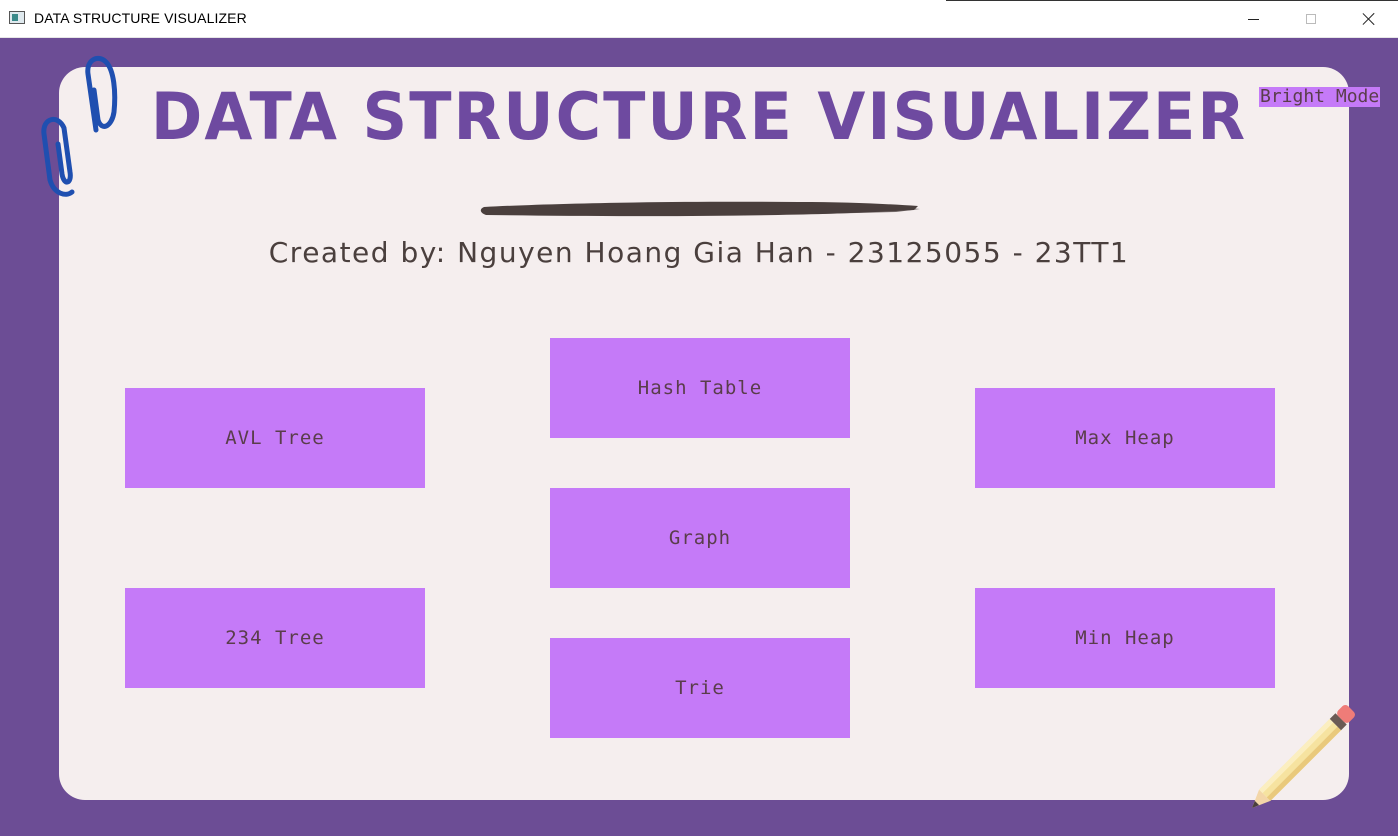 The width and height of the screenshot is (1398, 836). What do you see at coordinates (140, 18) in the screenshot?
I see `window-title: DATA STRUCTURE VISUALIZER` at bounding box center [140, 18].